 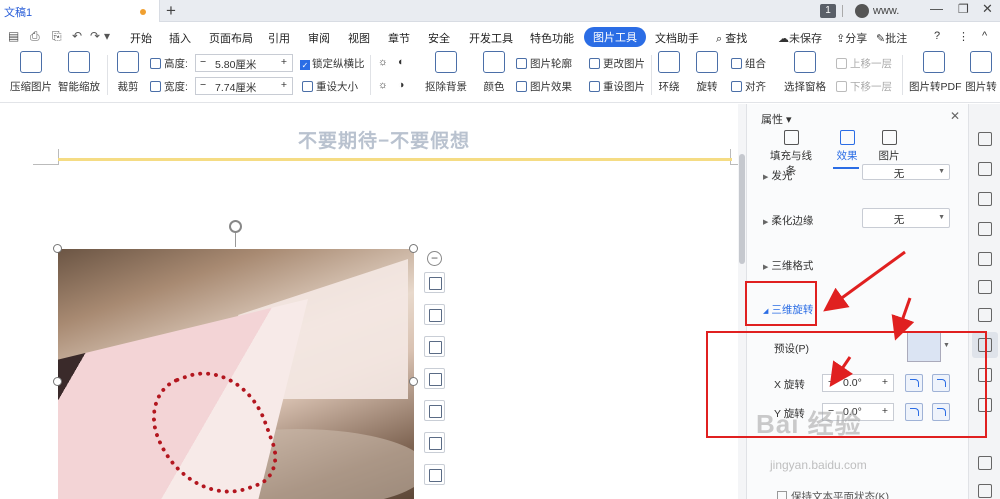 I want to click on reset-picture-button: 重设图片, so click(x=617, y=86).